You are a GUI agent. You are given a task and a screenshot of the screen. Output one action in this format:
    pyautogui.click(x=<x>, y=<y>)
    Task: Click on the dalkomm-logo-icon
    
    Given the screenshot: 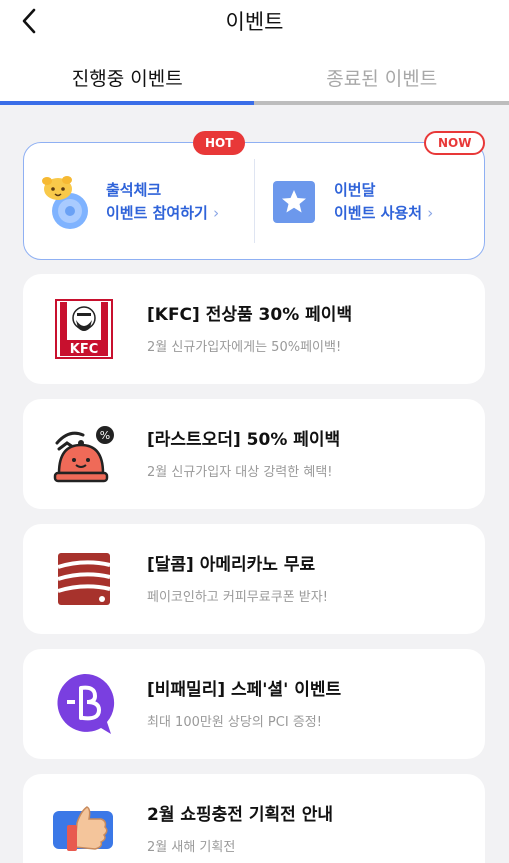 What is the action you would take?
    pyautogui.click(x=84, y=579)
    